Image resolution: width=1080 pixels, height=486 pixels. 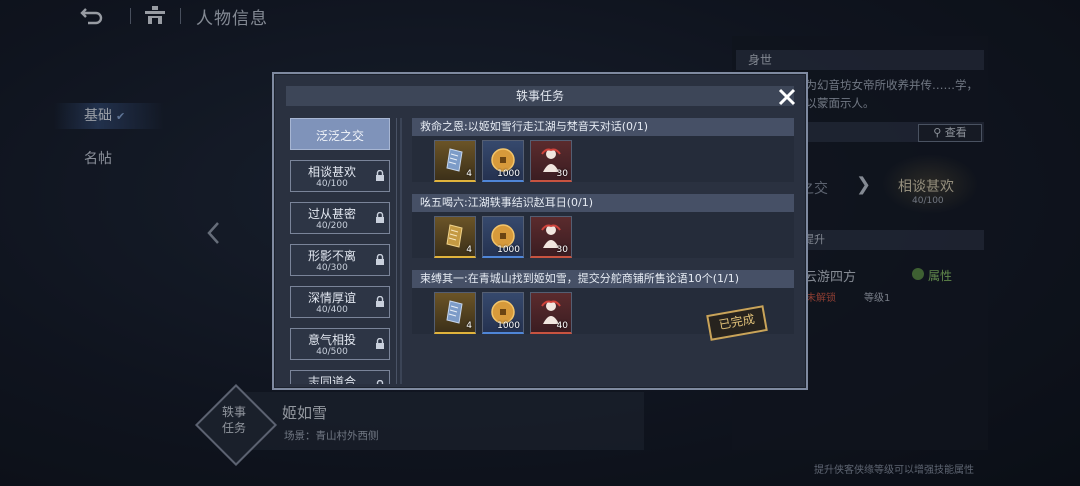 I want to click on close-icon, so click(x=787, y=97).